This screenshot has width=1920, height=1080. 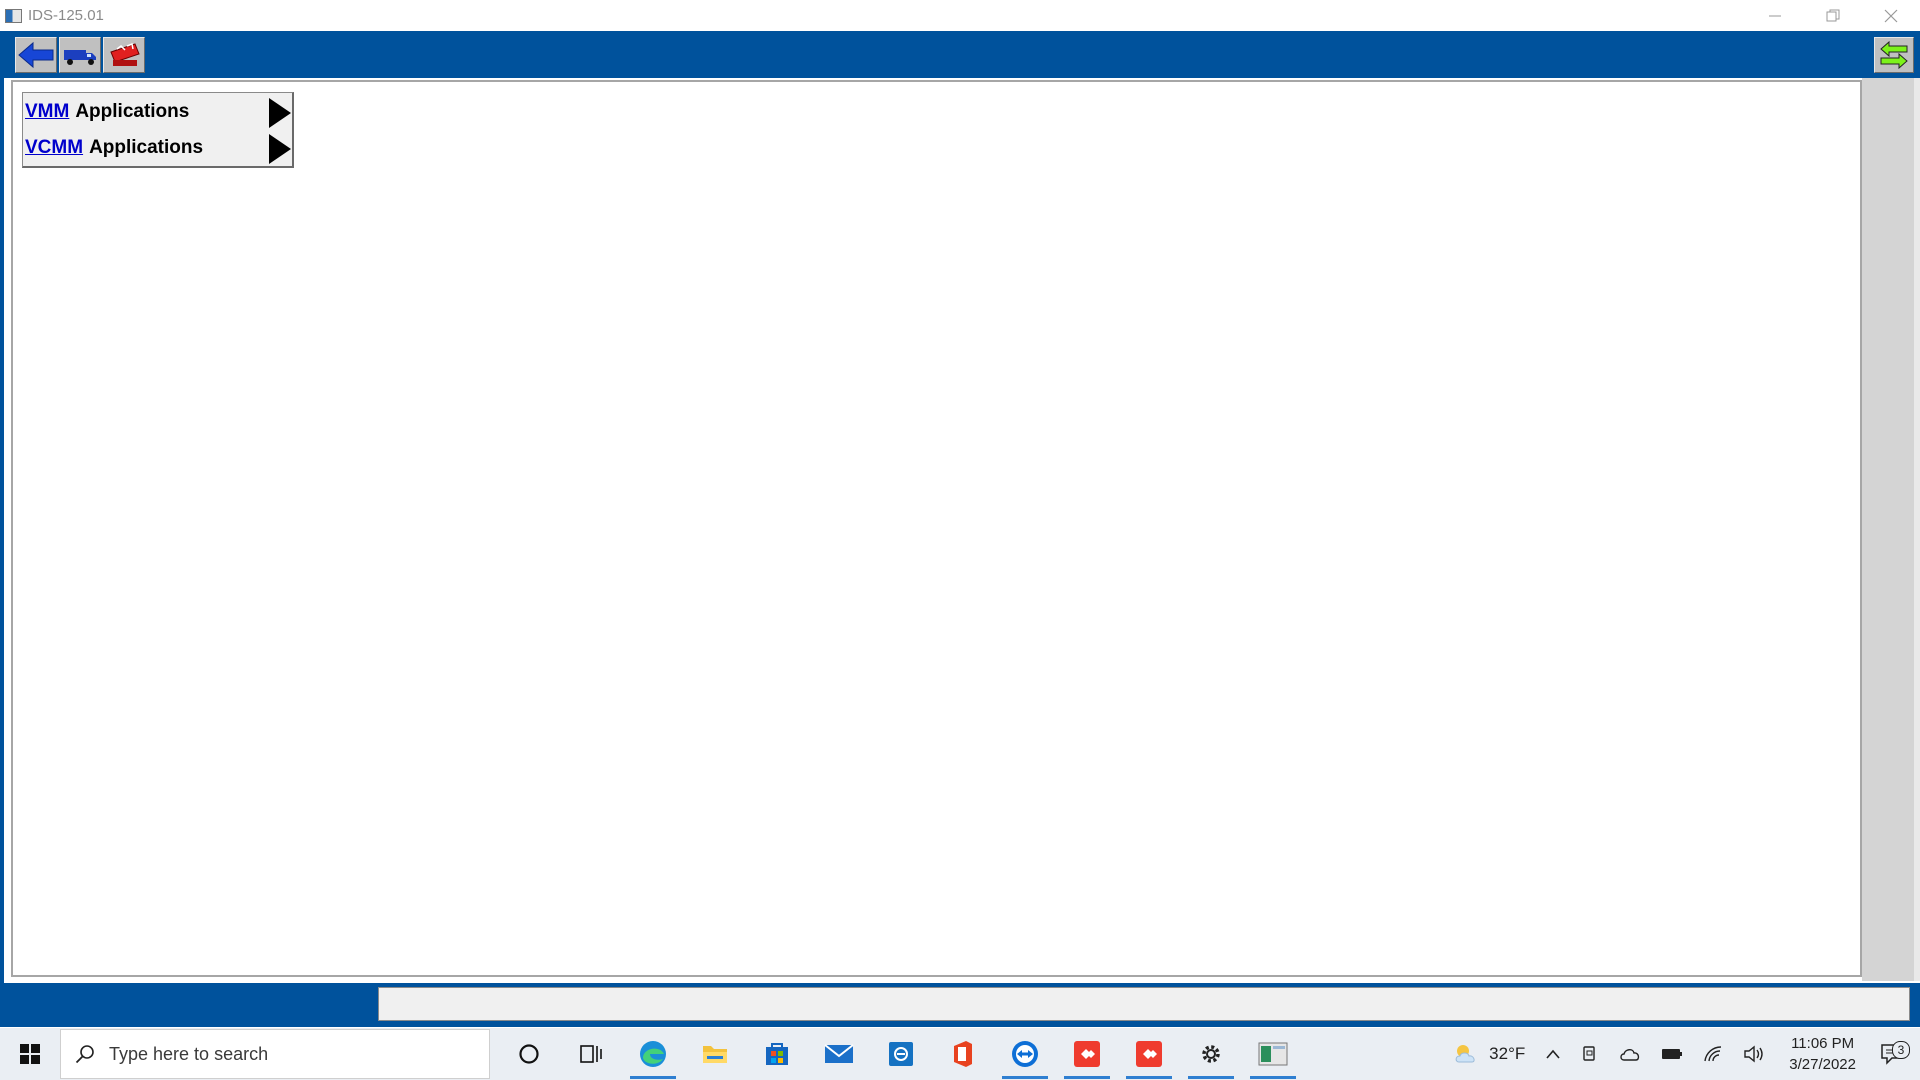 I want to click on speaker-icon, so click(x=1753, y=1054).